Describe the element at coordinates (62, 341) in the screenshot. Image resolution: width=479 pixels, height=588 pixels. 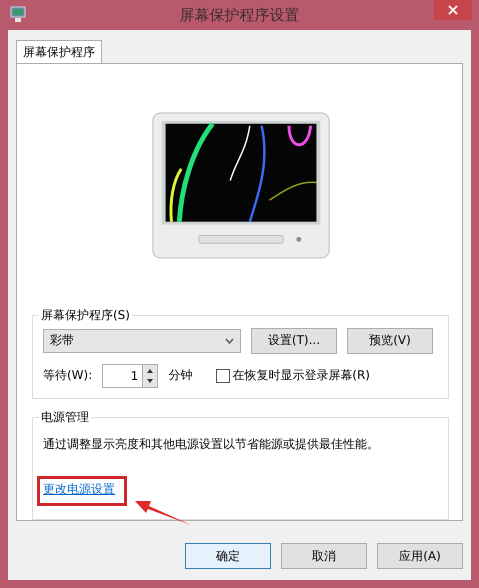
I see `dropdown-value: 彩带` at that location.